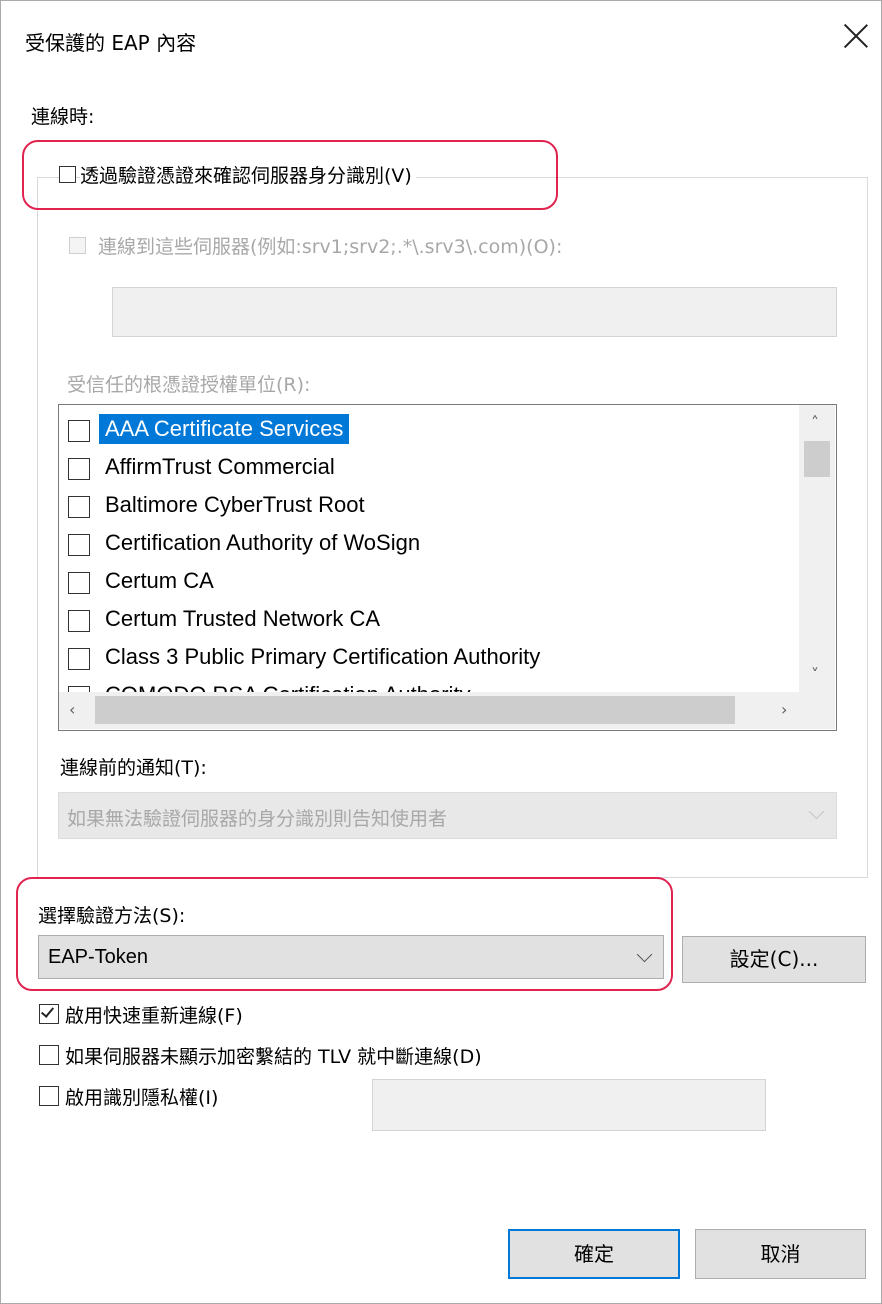 The height and width of the screenshot is (1304, 882). I want to click on list-item-label: AAA Certificate Services, so click(224, 429).